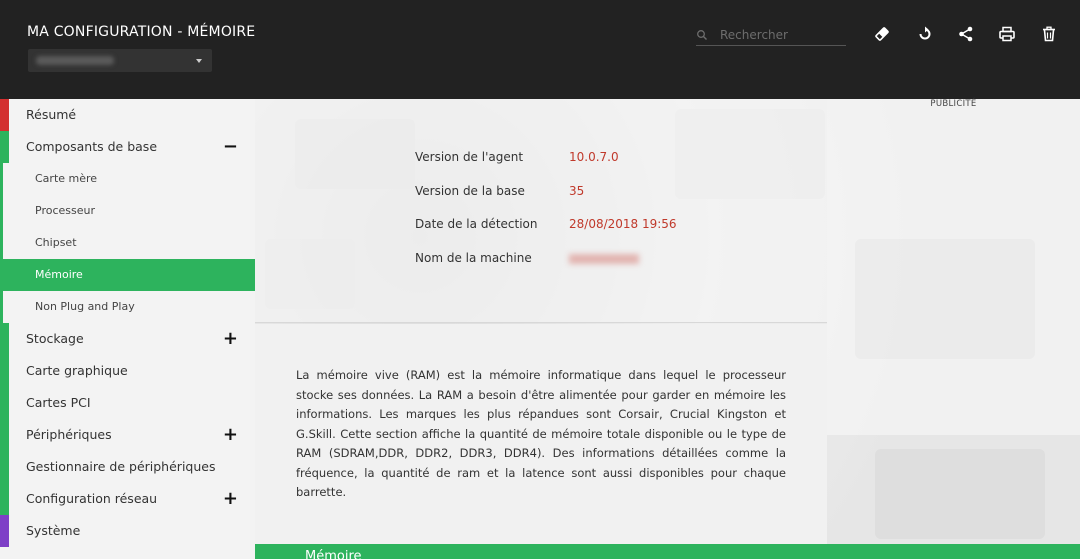 Image resolution: width=1080 pixels, height=559 pixels. What do you see at coordinates (92, 498) in the screenshot?
I see `sidebar-item-label: Configuration réseau` at bounding box center [92, 498].